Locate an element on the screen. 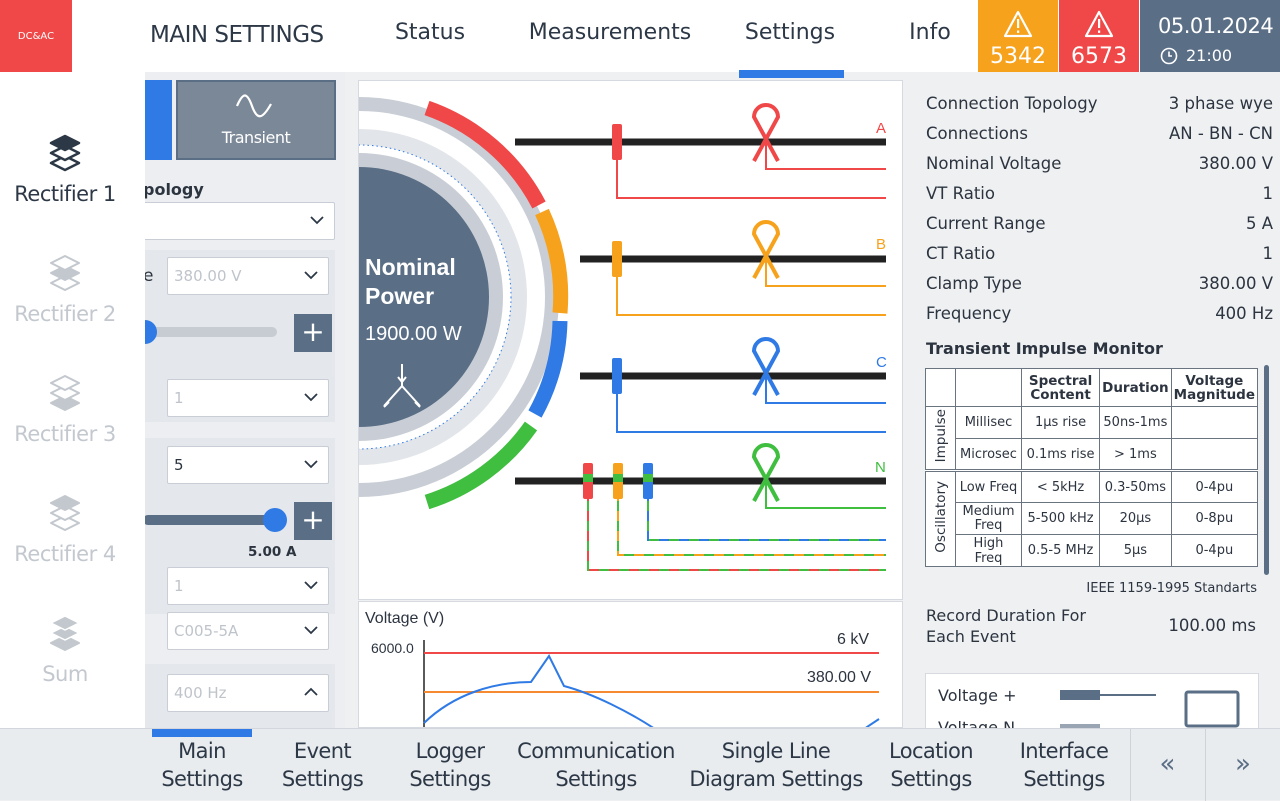 Image resolution: width=1280 pixels, height=801 pixels. summary-row: Current Range 5 A is located at coordinates (1099, 223).